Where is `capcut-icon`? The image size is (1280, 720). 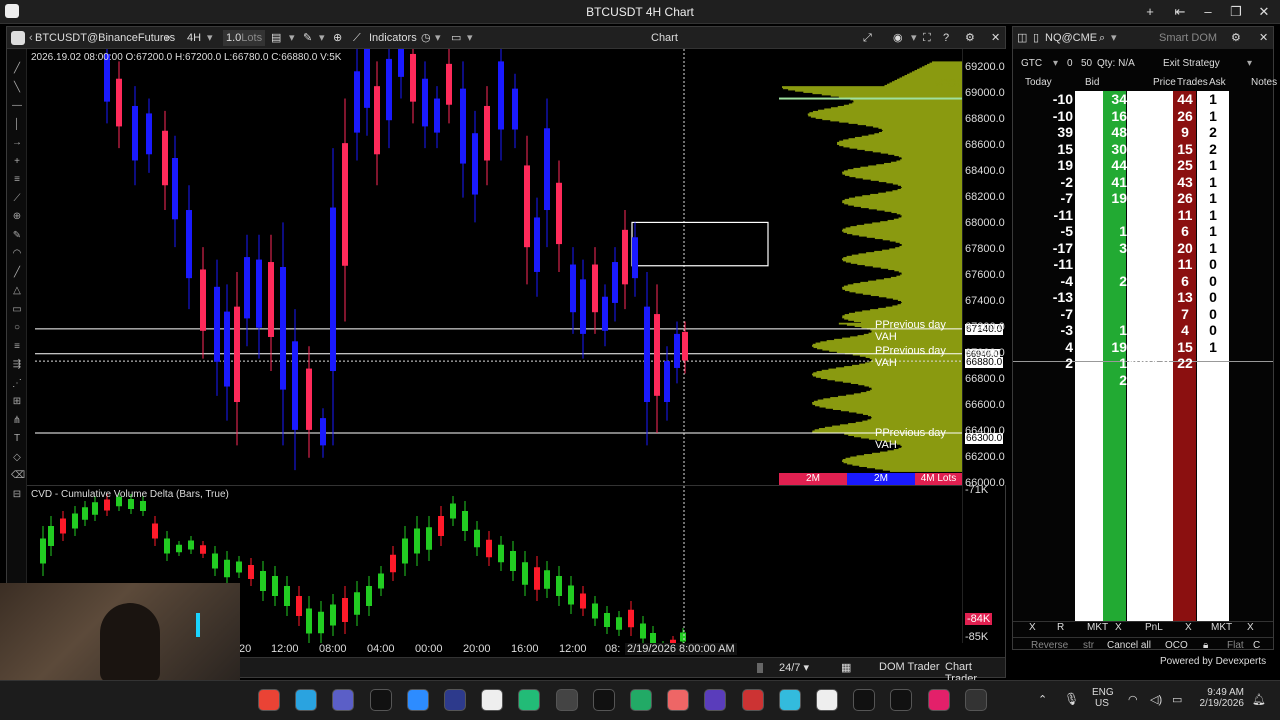 capcut-icon is located at coordinates (380, 700).